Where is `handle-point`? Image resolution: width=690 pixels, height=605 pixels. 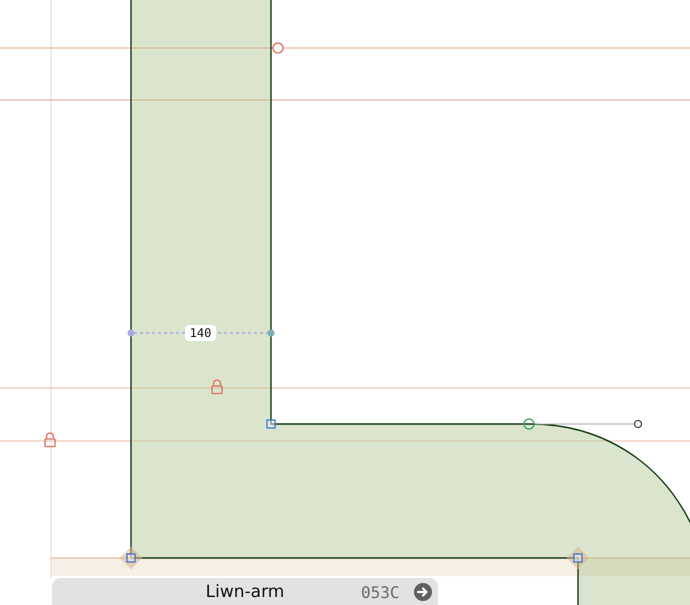
handle-point is located at coordinates (638, 424).